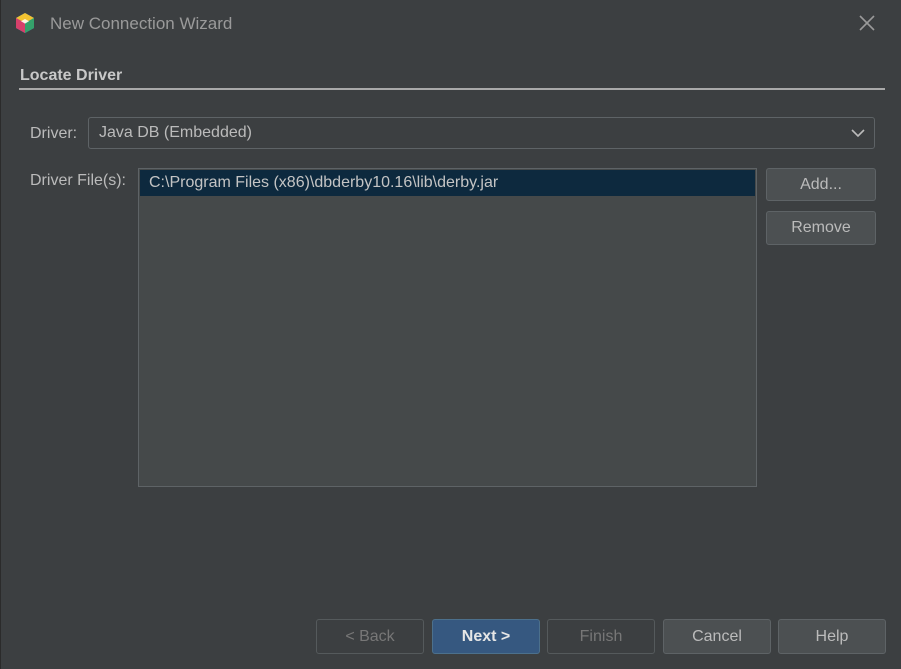  Describe the element at coordinates (451, 24) in the screenshot. I see `title-bar: New Connection Wizard` at that location.